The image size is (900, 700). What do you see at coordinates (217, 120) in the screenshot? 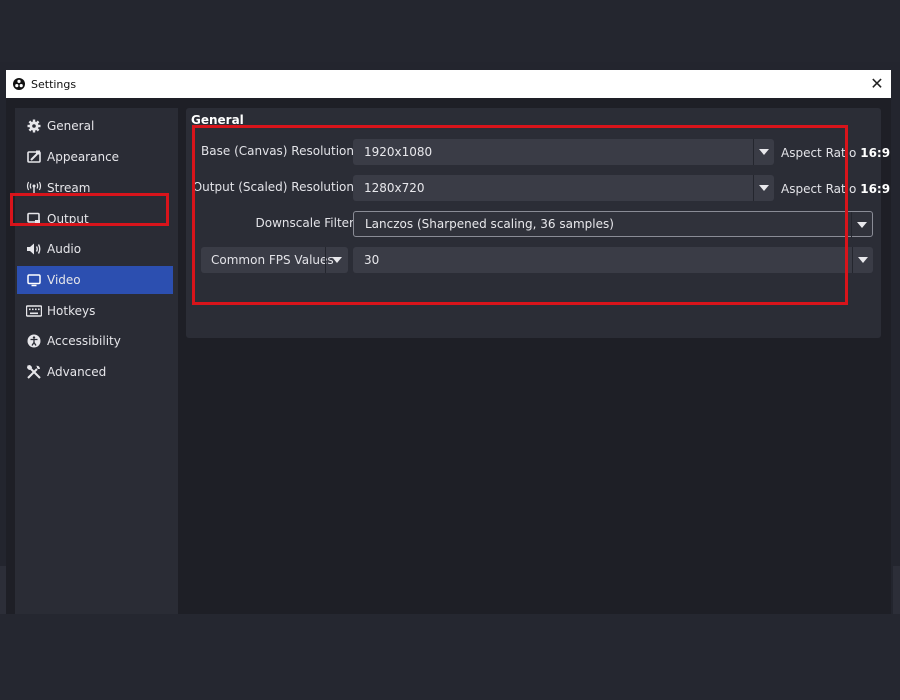
I see `section-title: General` at bounding box center [217, 120].